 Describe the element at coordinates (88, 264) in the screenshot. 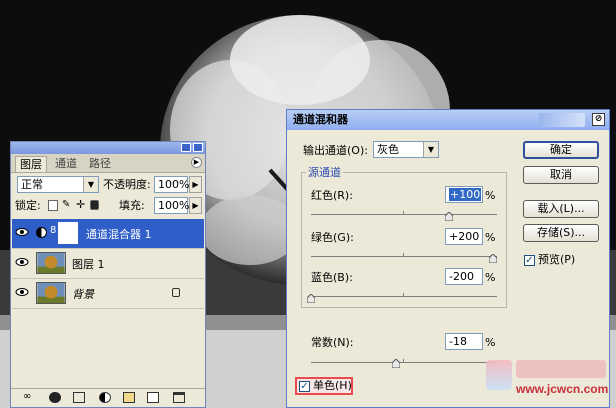

I see `layer-name: 图层 1` at that location.